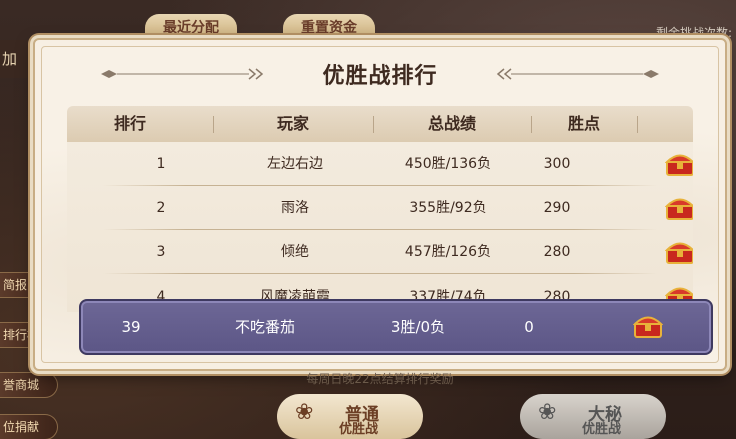 The width and height of the screenshot is (736, 439). What do you see at coordinates (380, 252) in the screenshot?
I see `table-row: 3 倾绝 457胜/126负 280` at bounding box center [380, 252].